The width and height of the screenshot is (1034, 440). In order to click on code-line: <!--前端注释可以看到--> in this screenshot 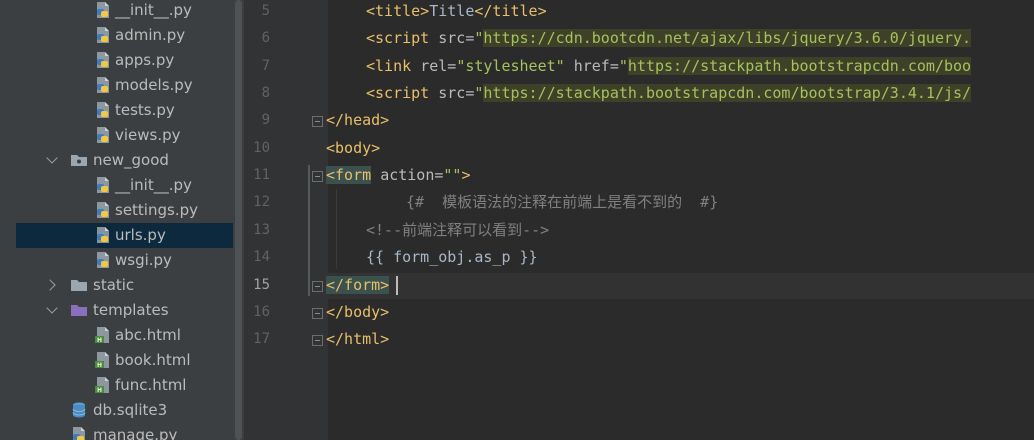, I will do `click(457, 232)`.